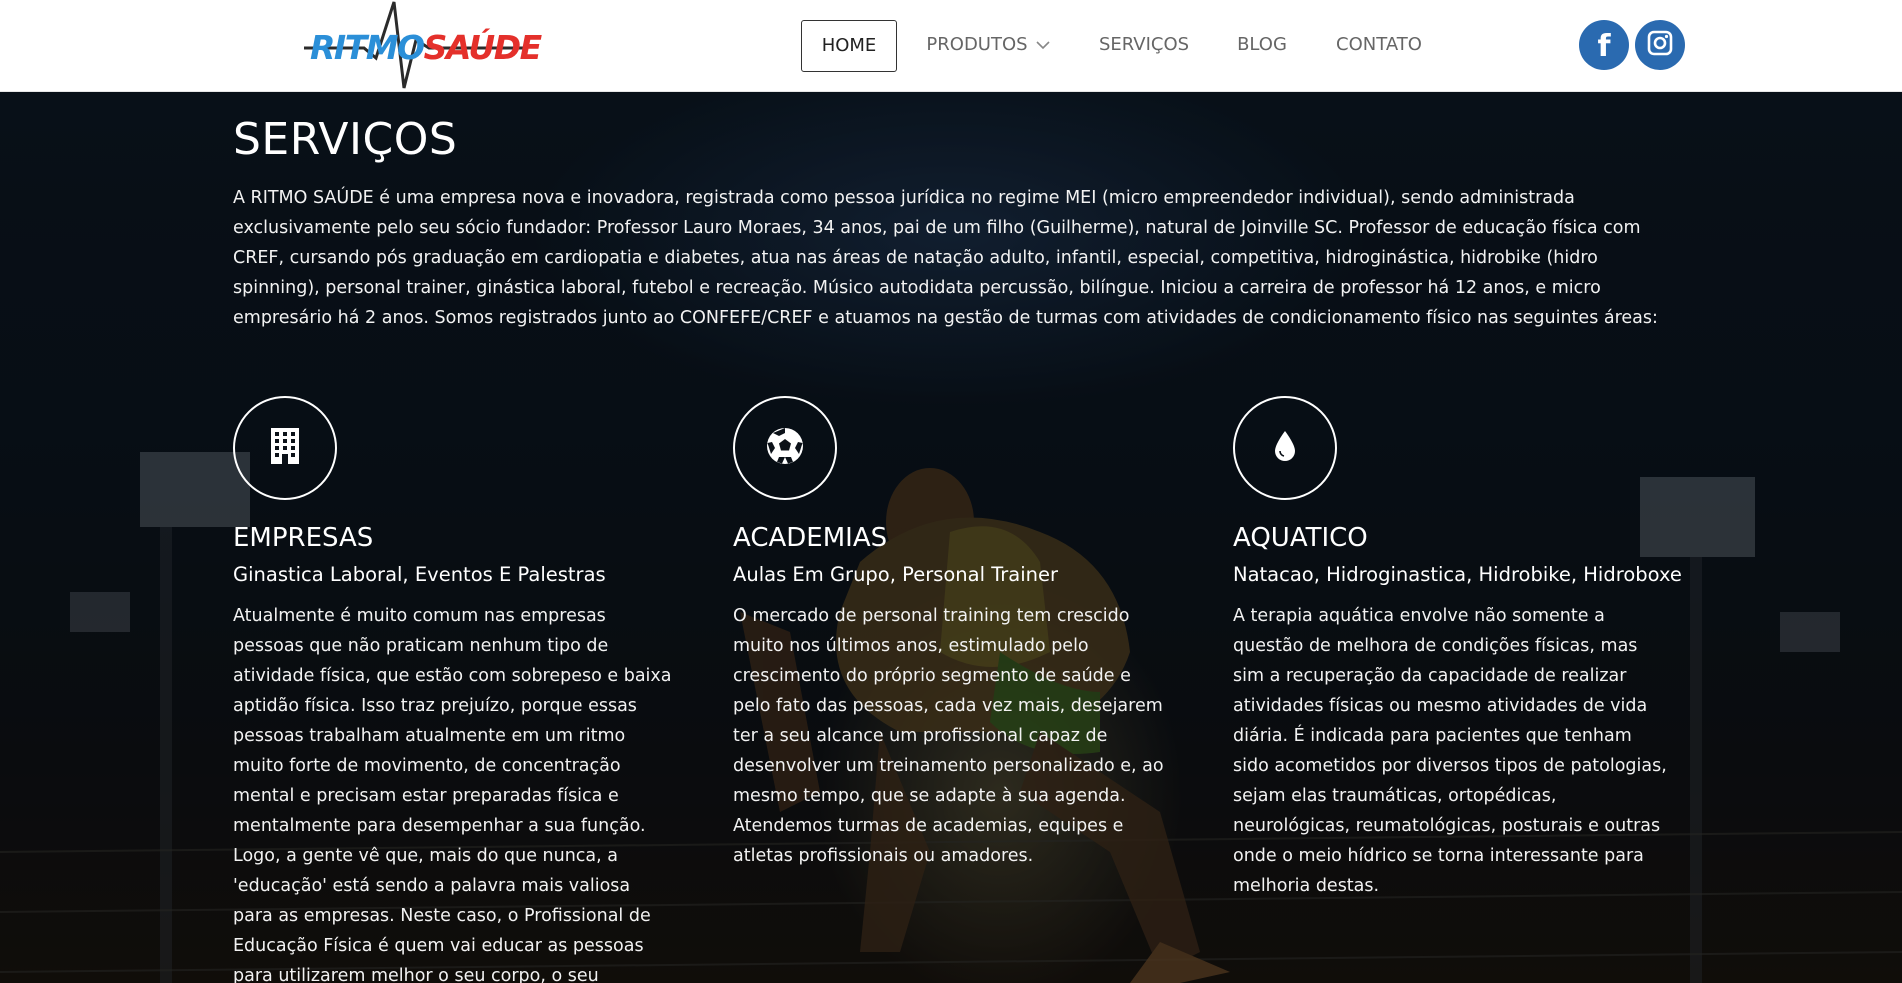 The width and height of the screenshot is (1902, 983). I want to click on facebook-icon: f, so click(1604, 46).